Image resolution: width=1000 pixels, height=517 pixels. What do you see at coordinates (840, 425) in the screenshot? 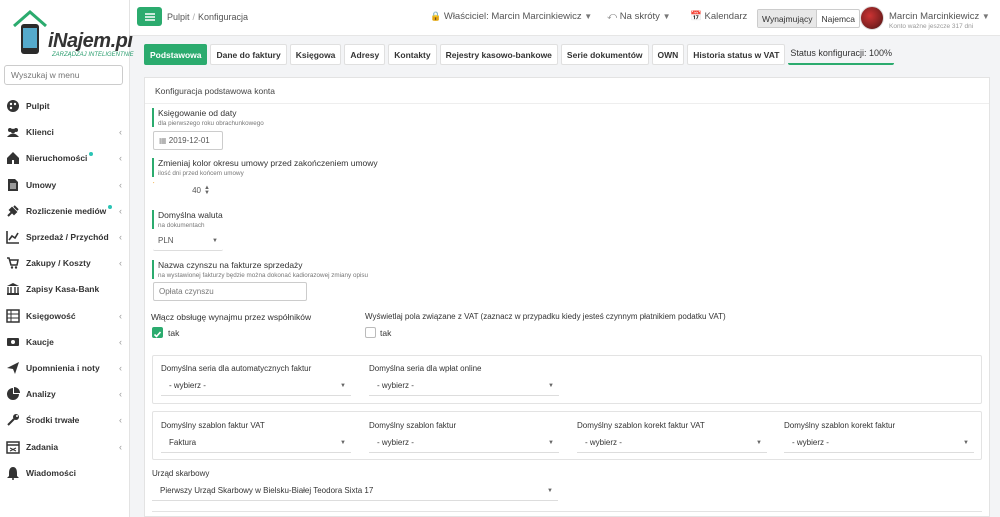
I see `tpl-corr-label: Domyślny szablon korekt faktur` at bounding box center [840, 425].